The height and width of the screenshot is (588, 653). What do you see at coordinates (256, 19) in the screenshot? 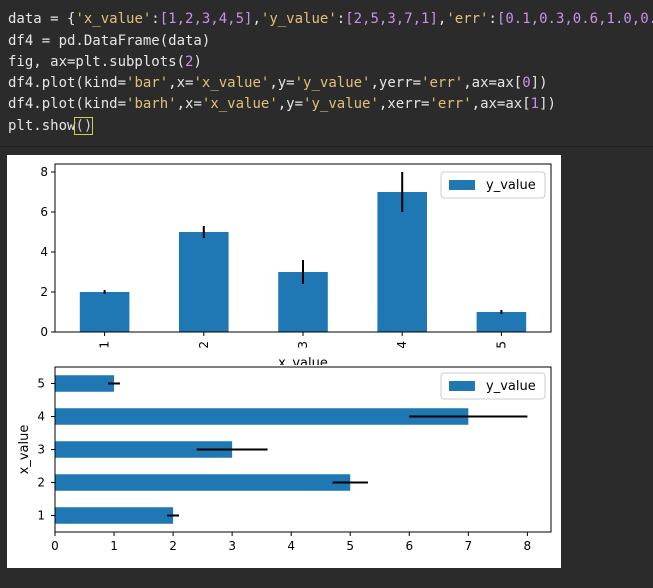
I see `code-token: ,` at bounding box center [256, 19].